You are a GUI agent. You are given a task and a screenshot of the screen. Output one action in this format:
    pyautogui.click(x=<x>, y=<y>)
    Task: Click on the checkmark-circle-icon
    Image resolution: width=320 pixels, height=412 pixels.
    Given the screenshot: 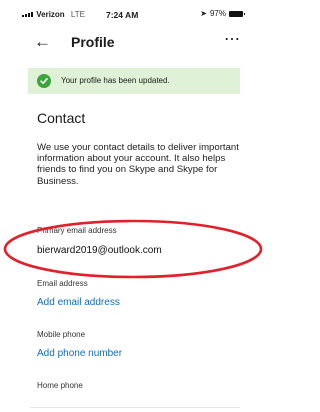 What is the action you would take?
    pyautogui.click(x=44, y=81)
    